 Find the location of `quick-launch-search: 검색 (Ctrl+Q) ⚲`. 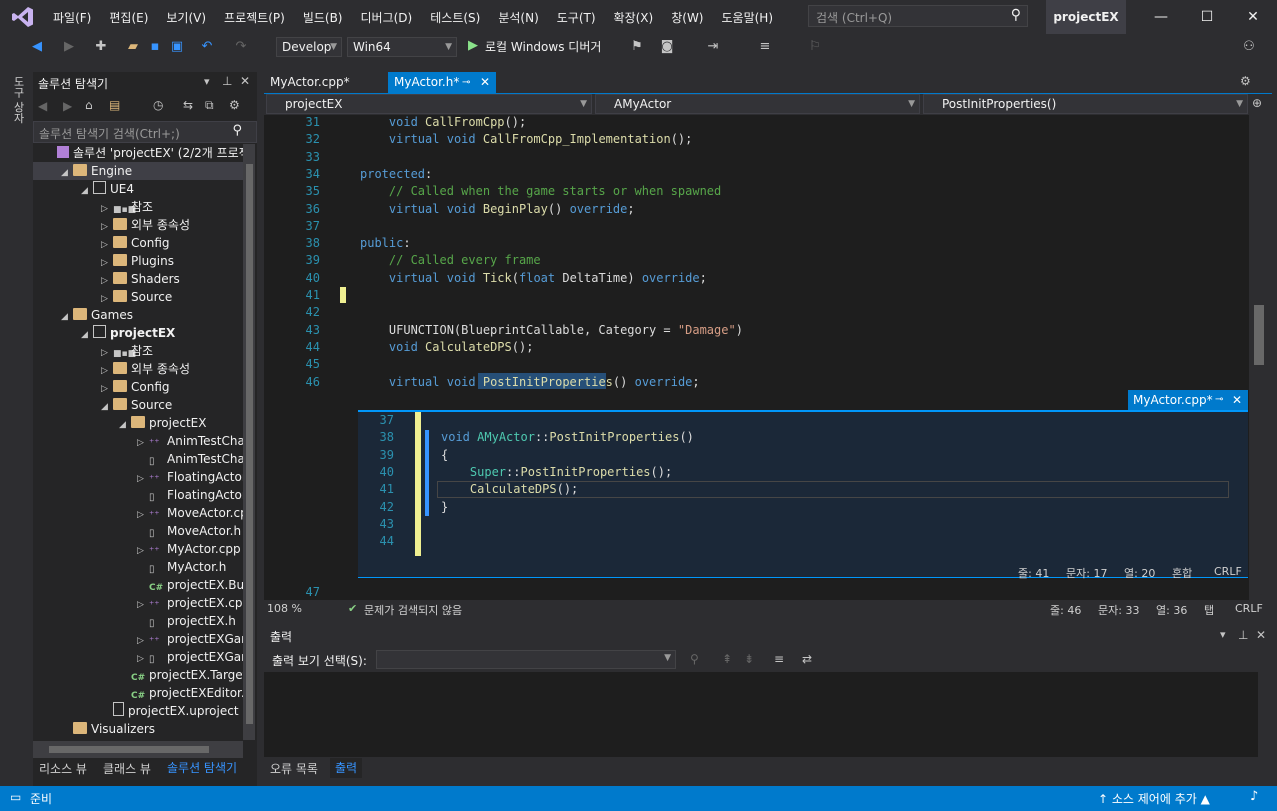

quick-launch-search: 검색 (Ctrl+Q) ⚲ is located at coordinates (918, 16).